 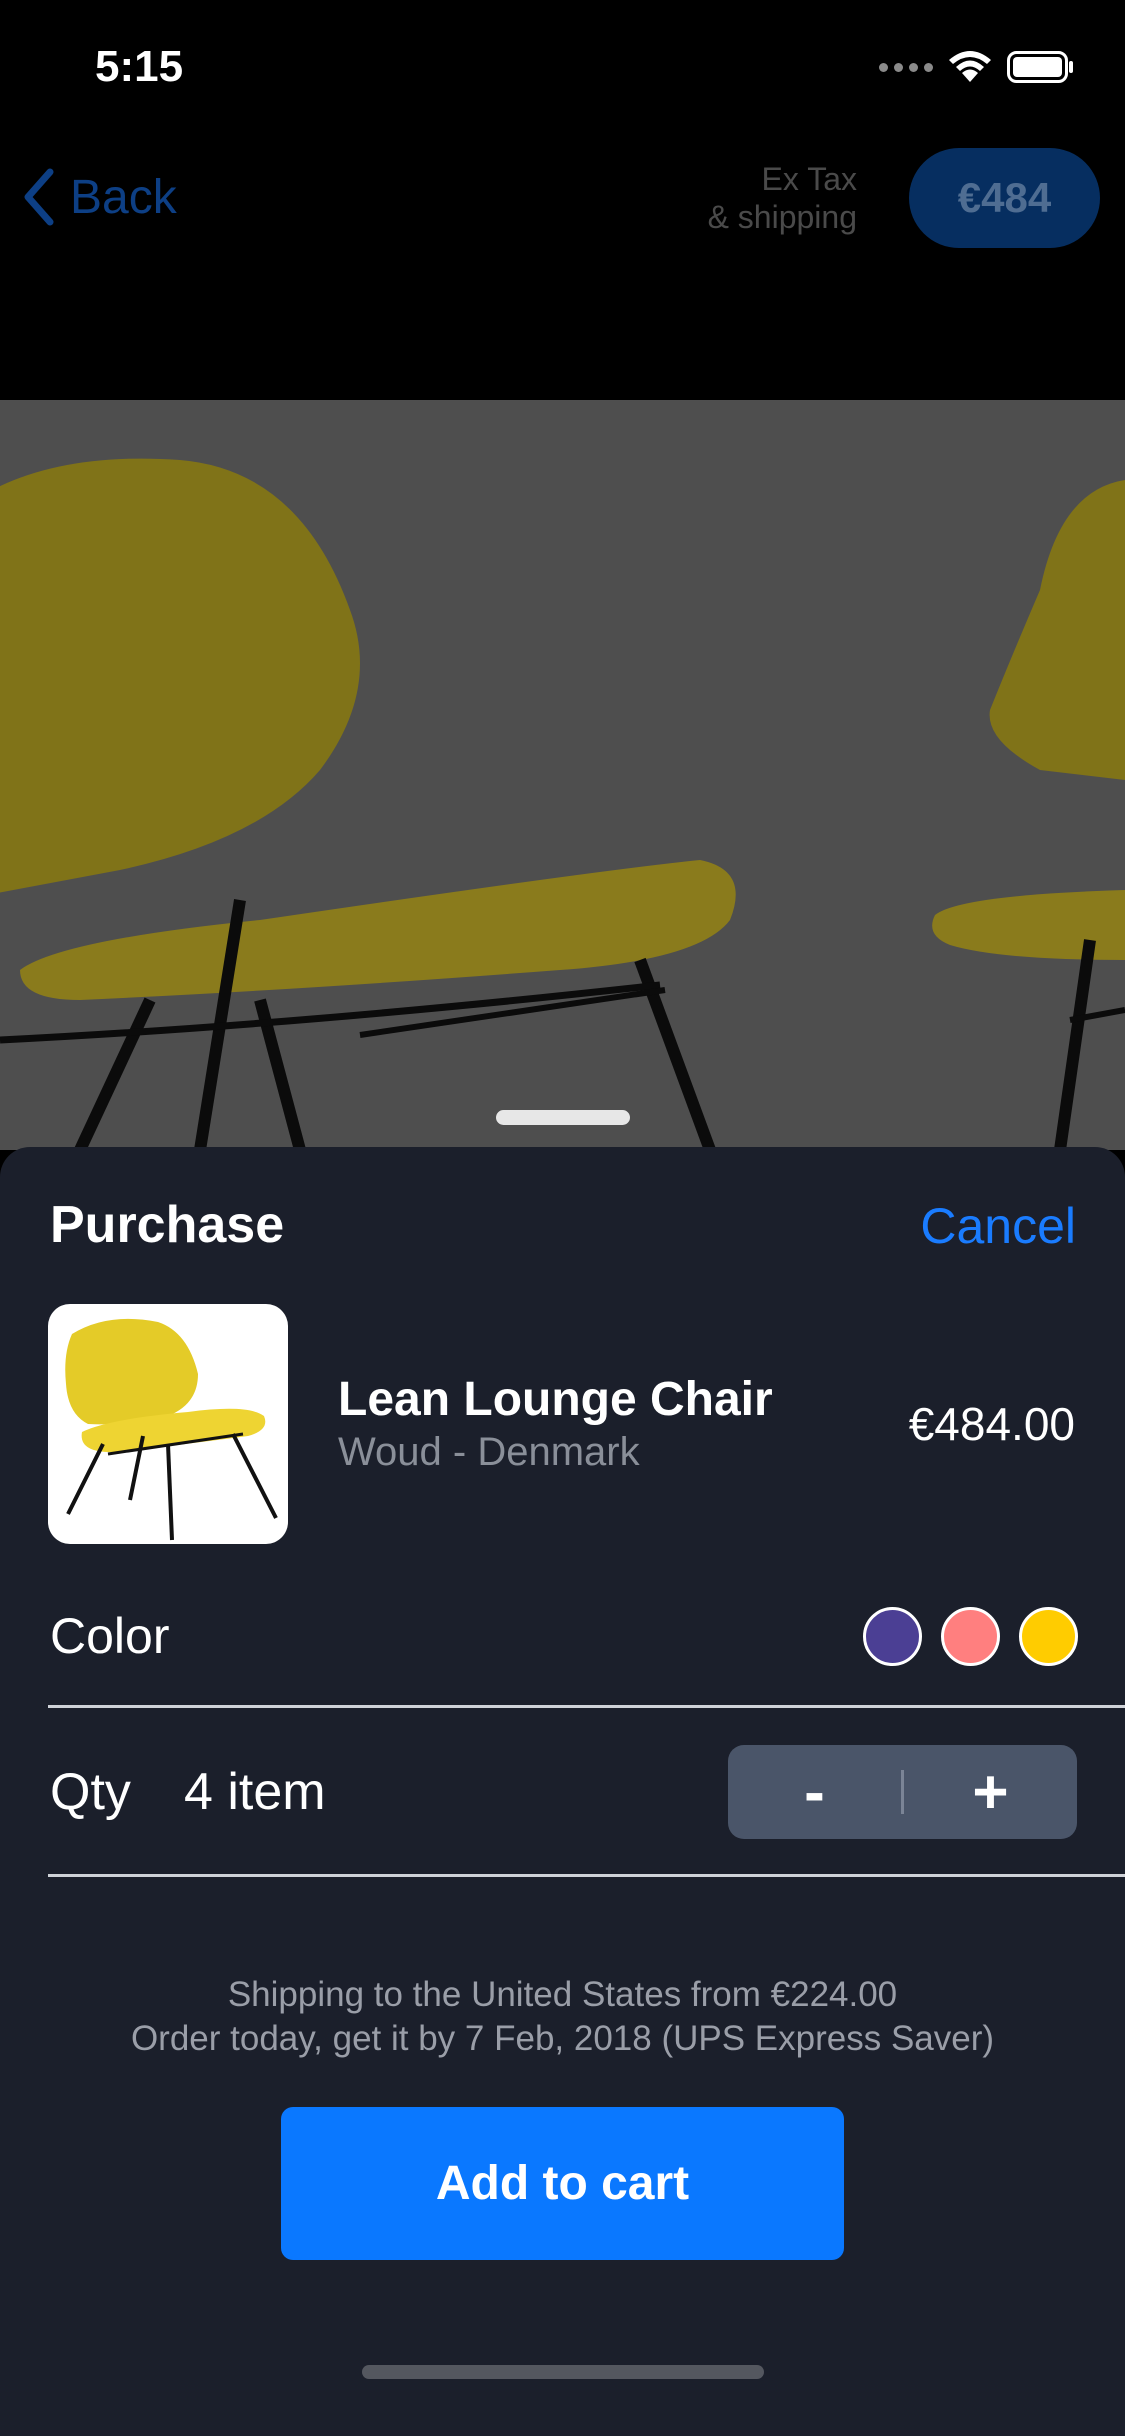 I want to click on product-price: €484.00, so click(x=991, y=1424).